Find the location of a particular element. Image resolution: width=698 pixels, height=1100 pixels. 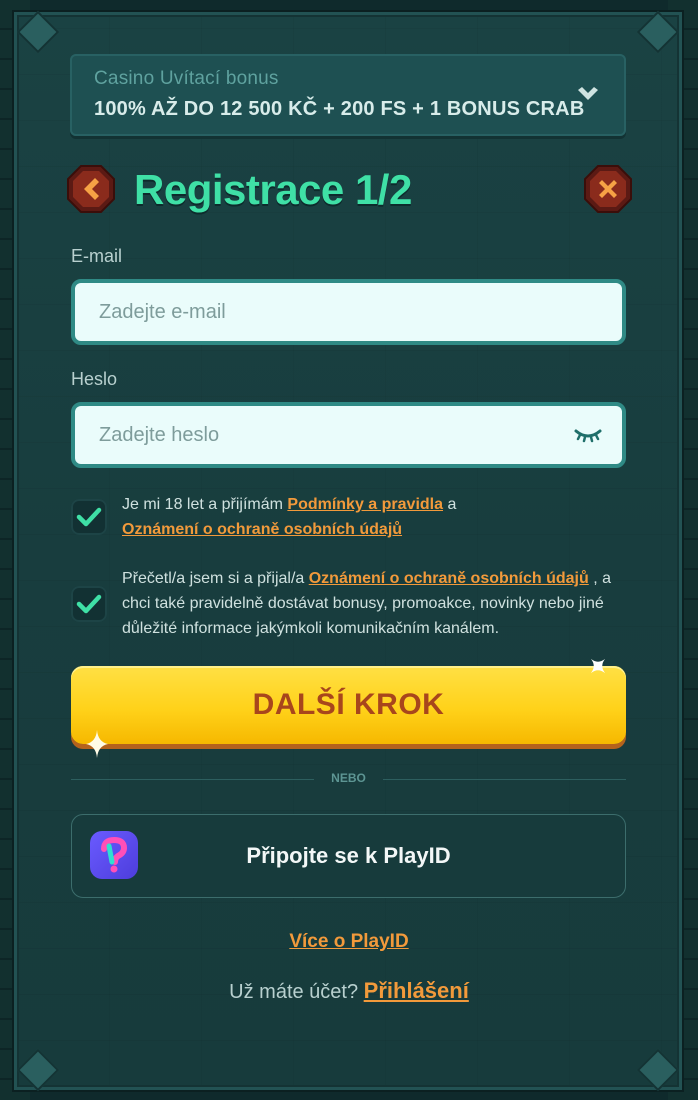

marketing-checkbox is located at coordinates (89, 604).